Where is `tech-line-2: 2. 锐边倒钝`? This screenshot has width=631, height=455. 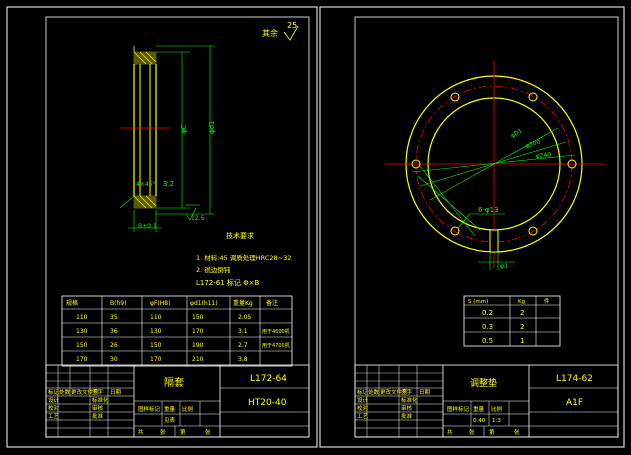 tech-line-2: 2. 锐边倒钝 is located at coordinates (213, 269).